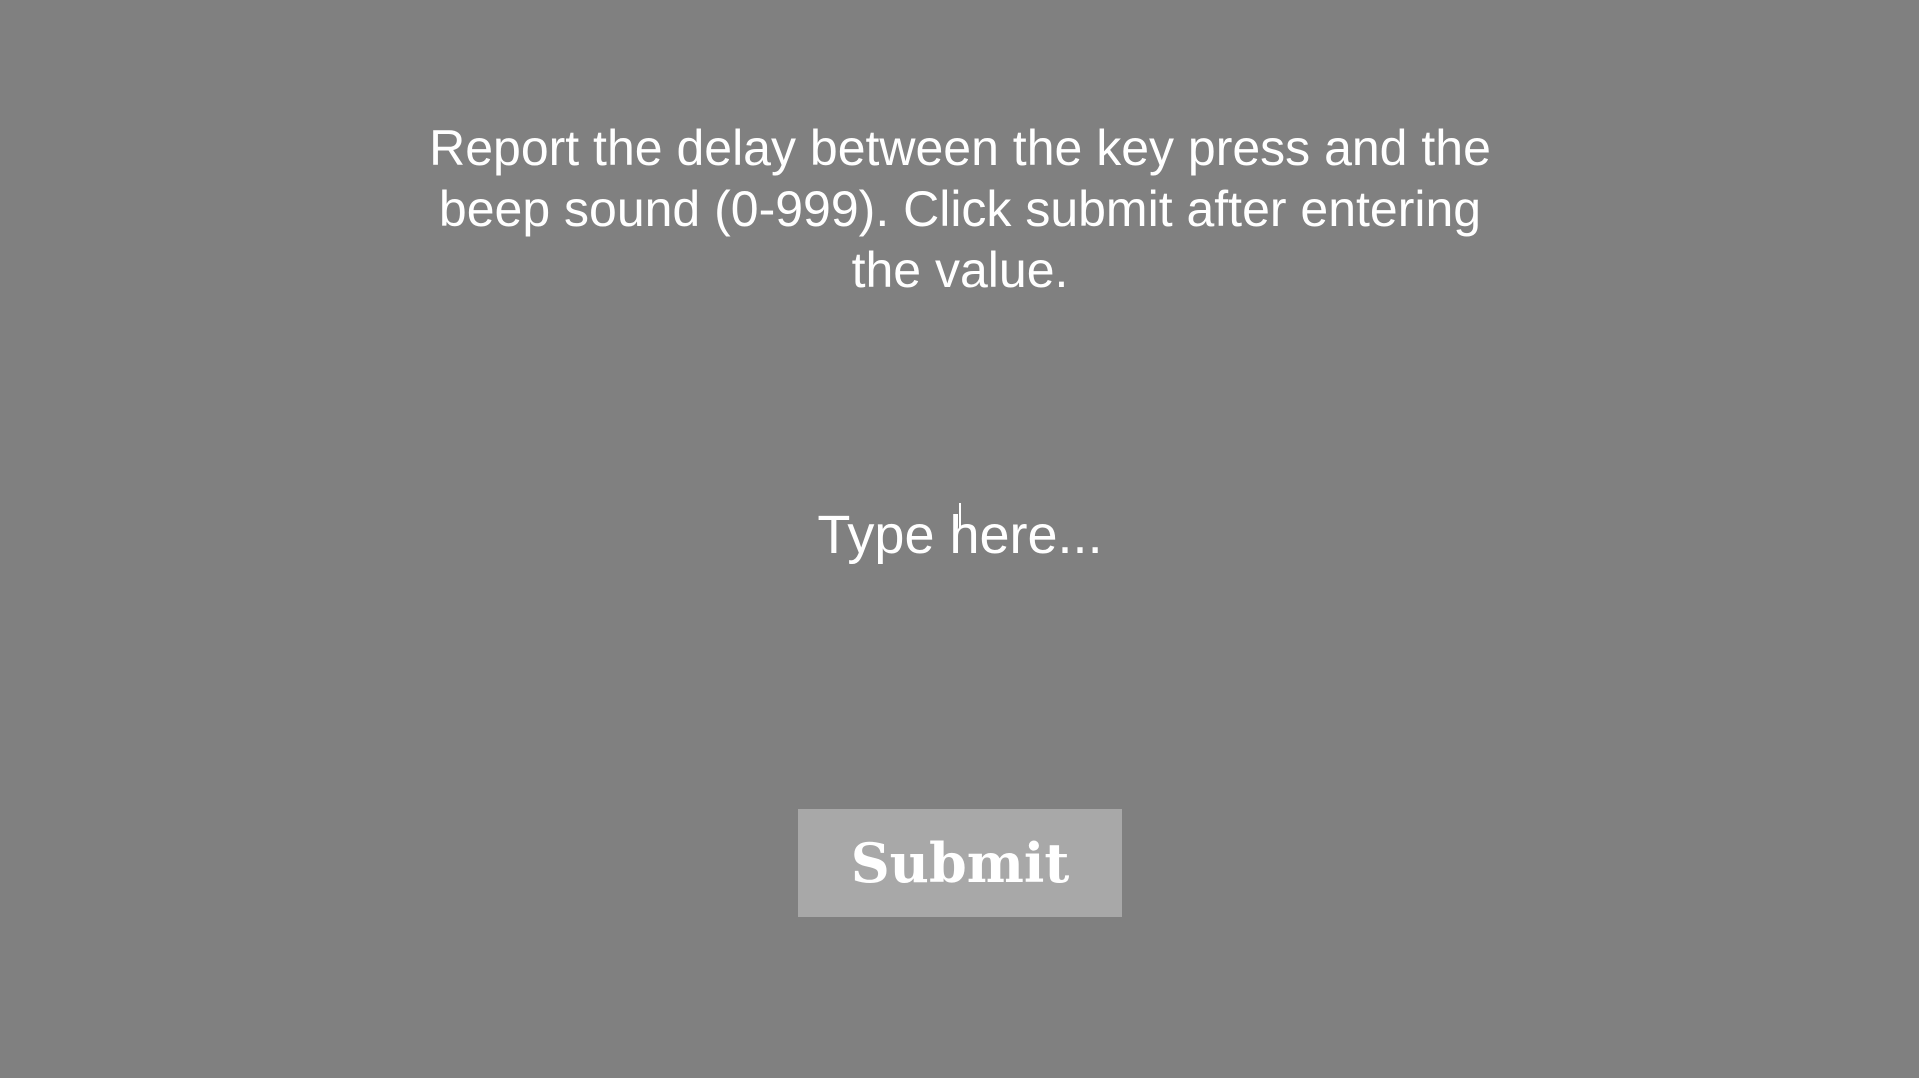 This screenshot has height=1078, width=1919. What do you see at coordinates (960, 516) in the screenshot?
I see `text-cursor` at bounding box center [960, 516].